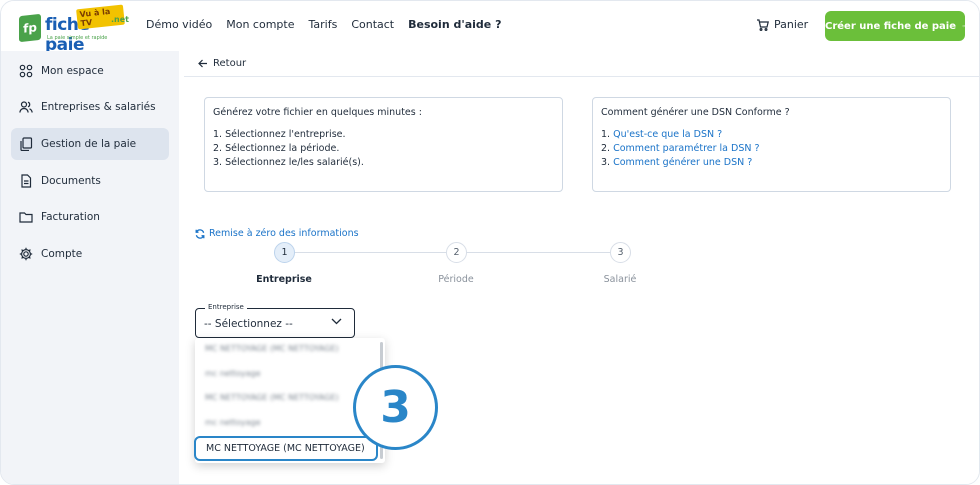  I want to click on nav-besoin-aide: Besoin d'aide ?, so click(454, 24).